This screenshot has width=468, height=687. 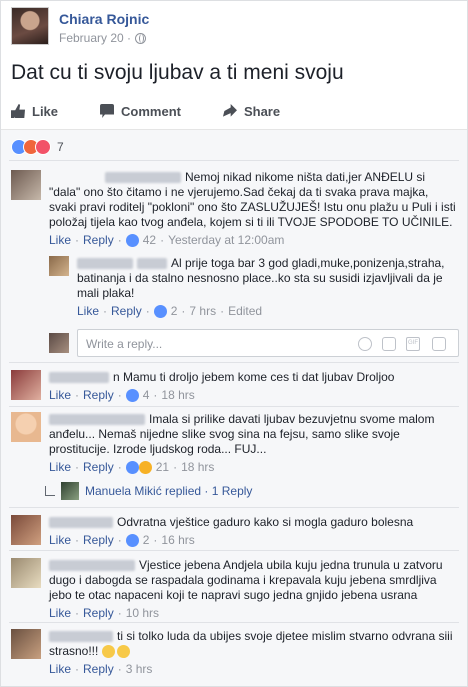 What do you see at coordinates (231, 28) in the screenshot?
I see `post-header: Chiara Rojnic February 20 ·` at bounding box center [231, 28].